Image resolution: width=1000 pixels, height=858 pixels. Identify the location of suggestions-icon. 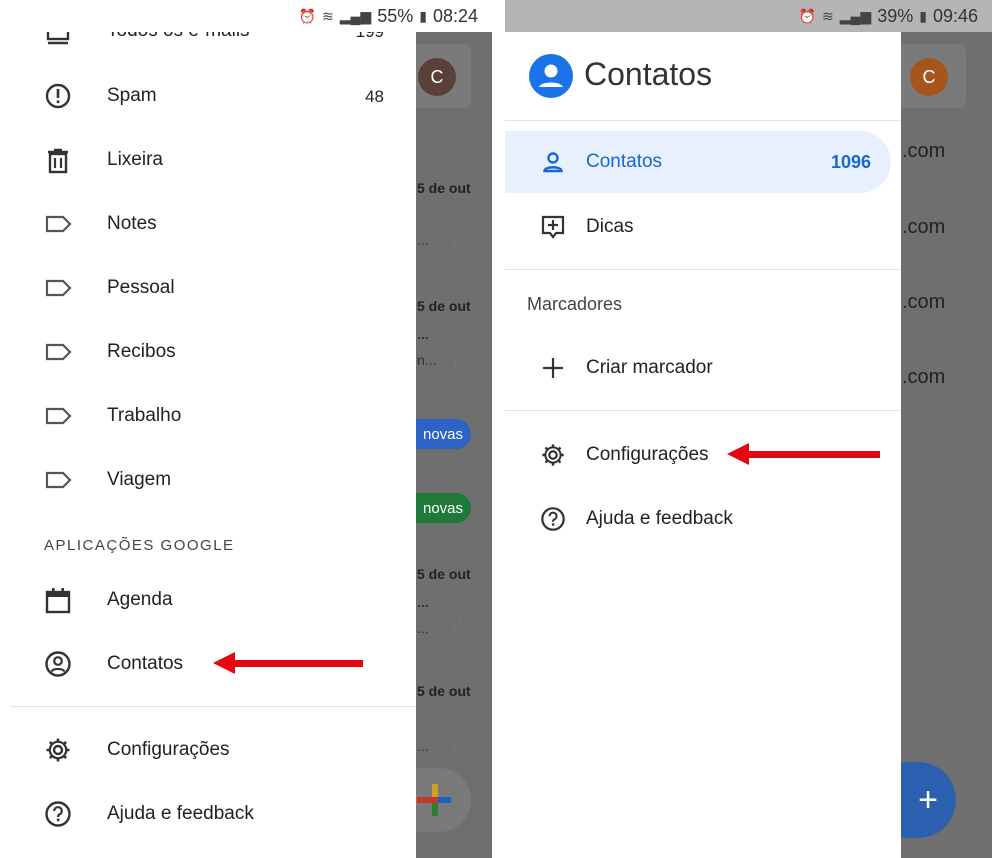
(553, 227).